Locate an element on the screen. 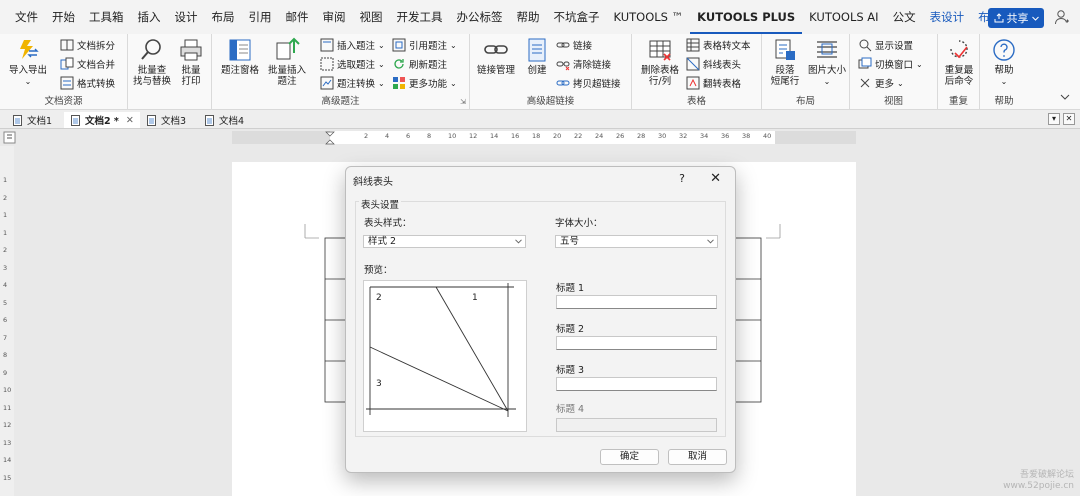 The image size is (1080, 496). more-view-button: 更多 ⌄ is located at coordinates (881, 83).